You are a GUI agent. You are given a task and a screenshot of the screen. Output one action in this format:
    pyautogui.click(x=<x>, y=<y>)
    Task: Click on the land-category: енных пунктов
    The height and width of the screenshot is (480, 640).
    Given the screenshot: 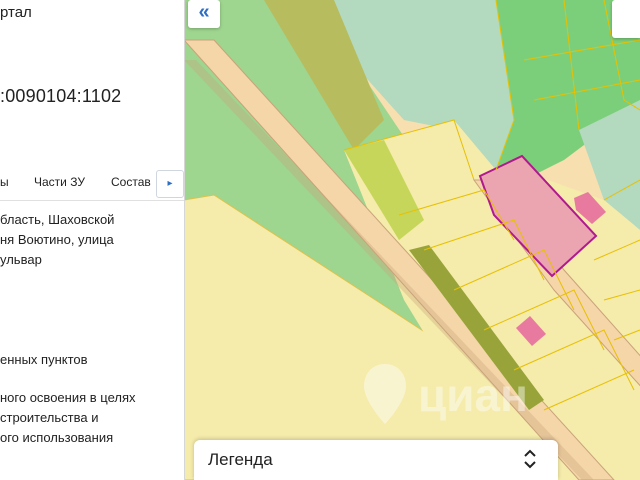 What is the action you would take?
    pyautogui.click(x=44, y=359)
    